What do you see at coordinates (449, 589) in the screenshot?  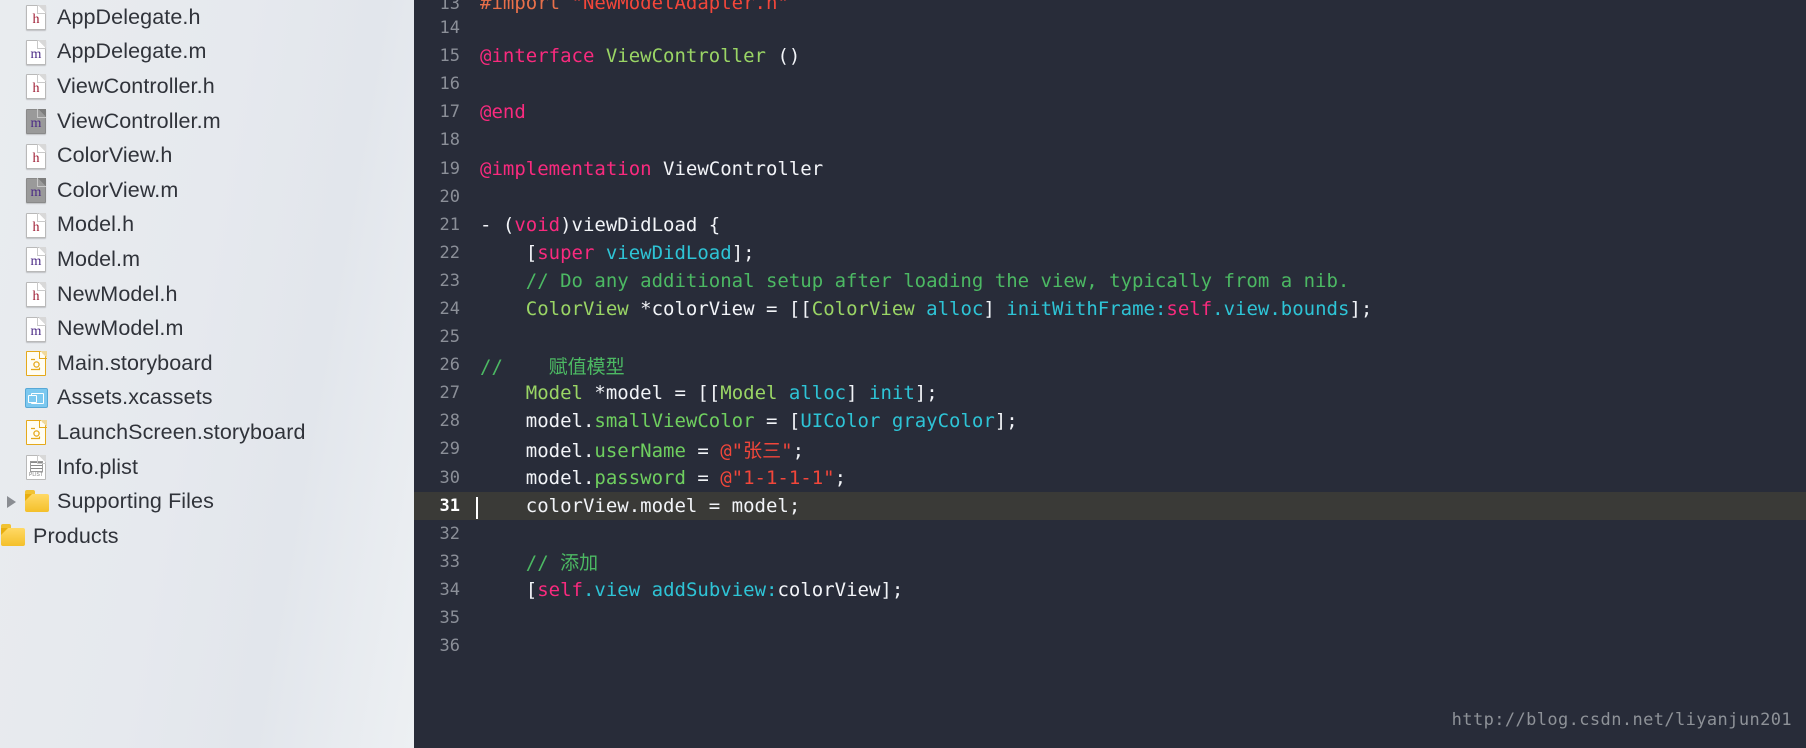 I see `line-number: 34` at bounding box center [449, 589].